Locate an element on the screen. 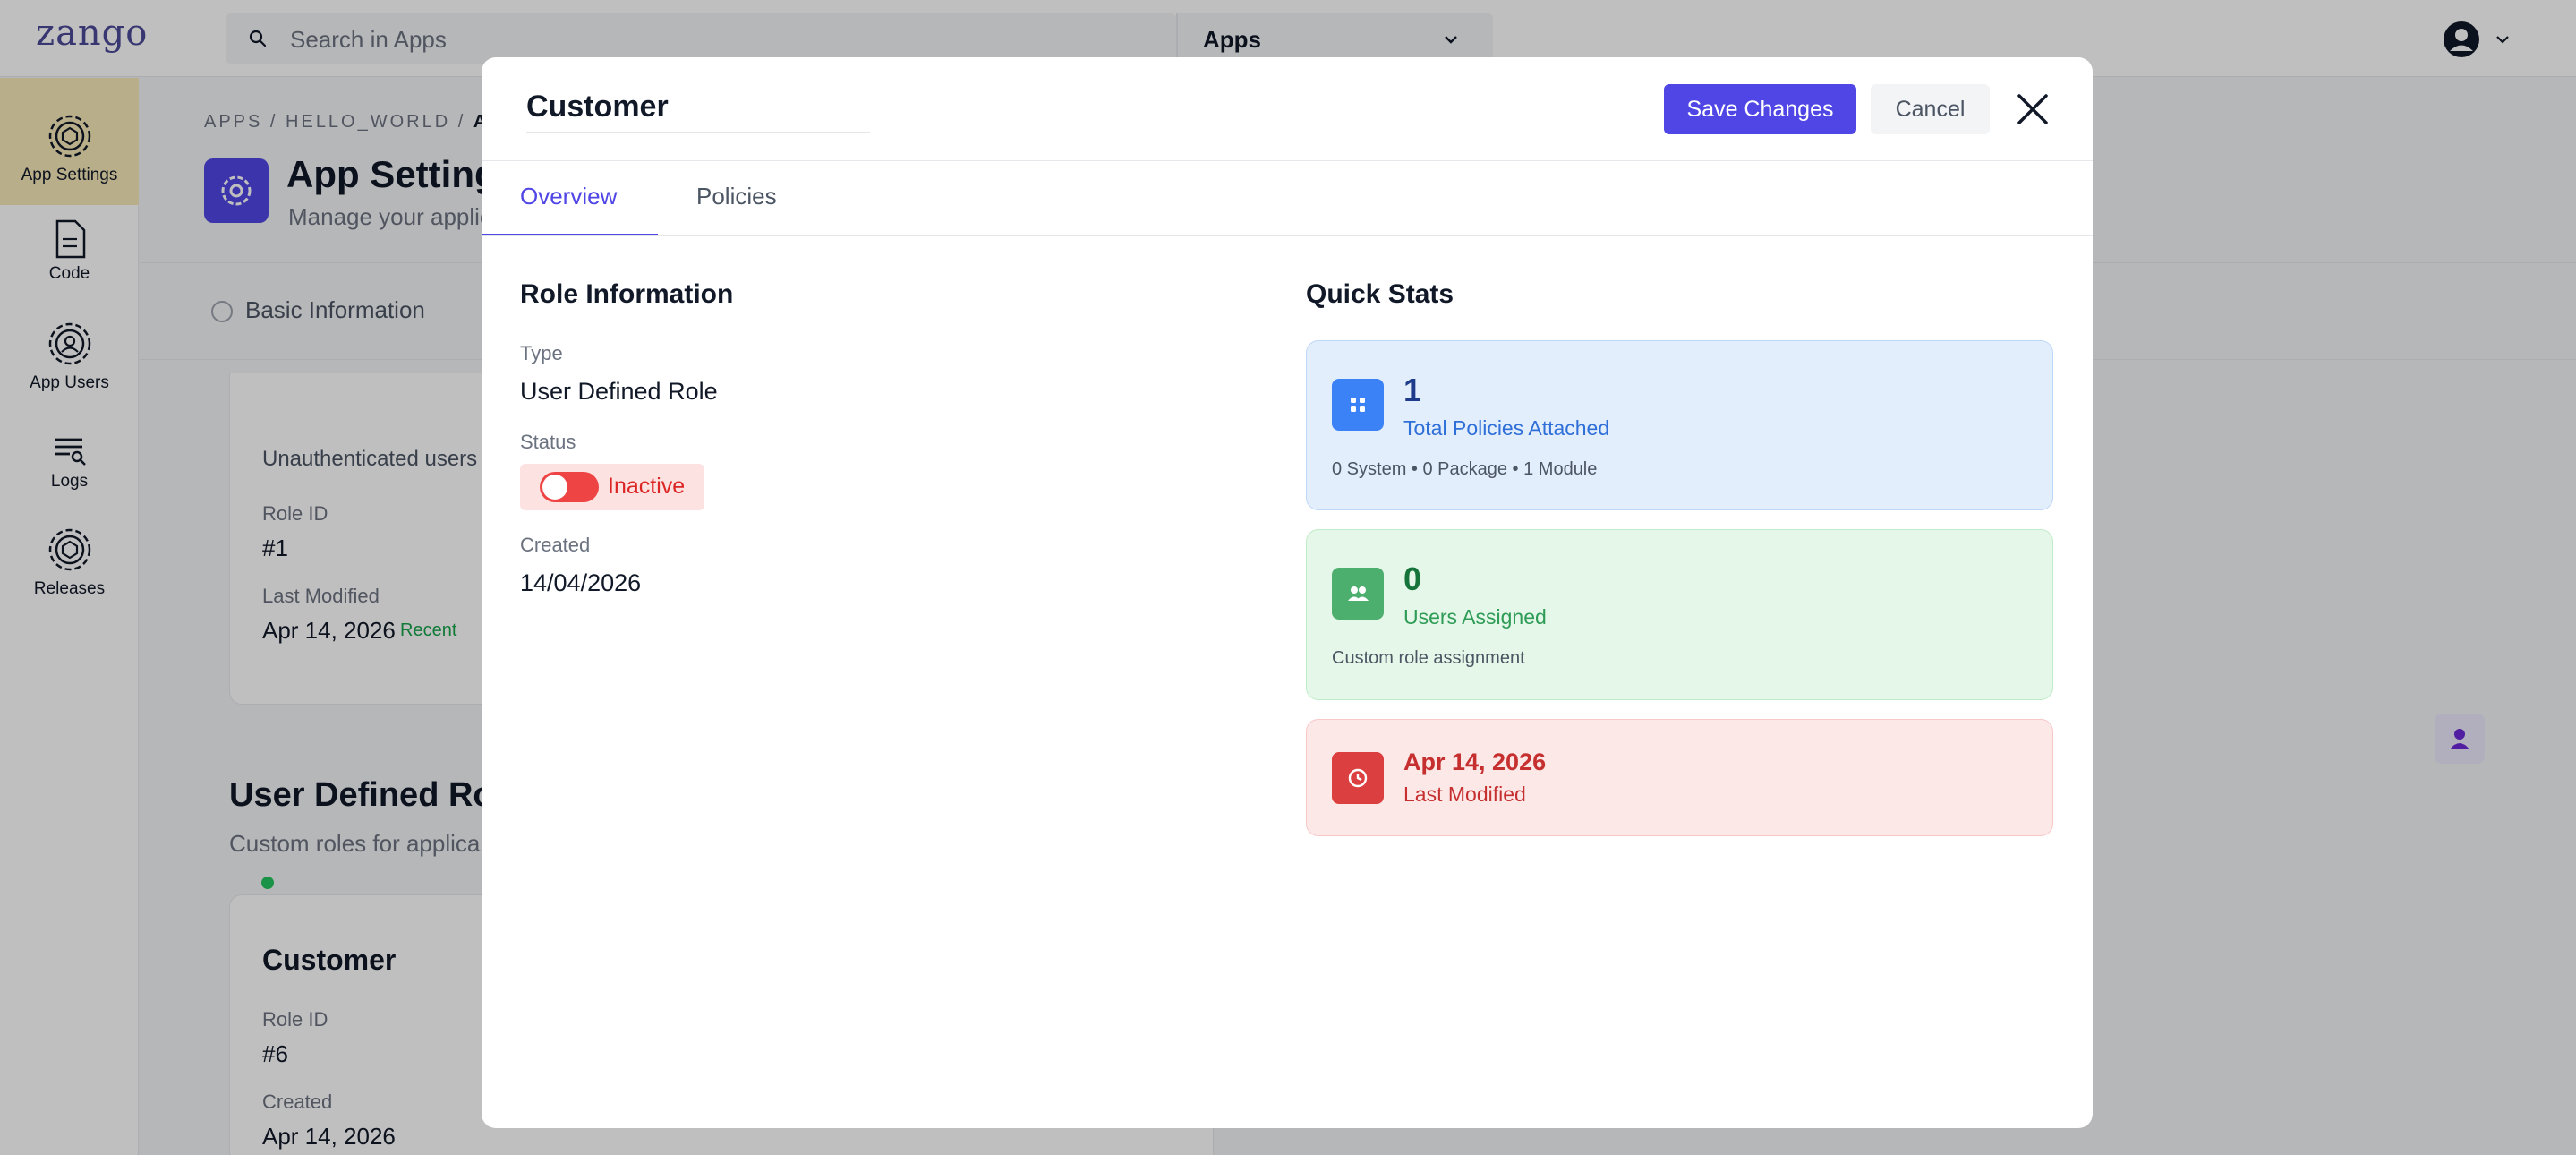 This screenshot has width=2576, height=1155. policies-breakdown: 0 System • 0 Package • 1 Module is located at coordinates (1465, 469).